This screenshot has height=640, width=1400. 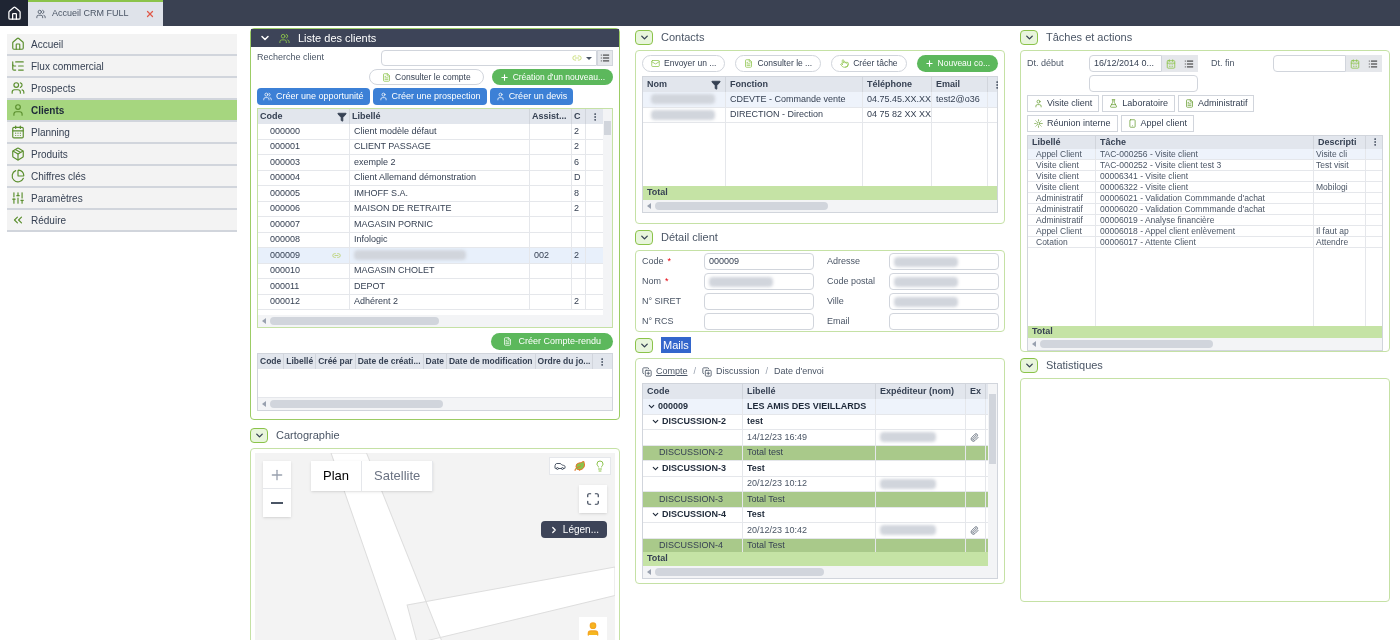 What do you see at coordinates (815, 407) in the screenshot?
I see `tree-row: 000009 LES AMIS DES VIEILLARDS` at bounding box center [815, 407].